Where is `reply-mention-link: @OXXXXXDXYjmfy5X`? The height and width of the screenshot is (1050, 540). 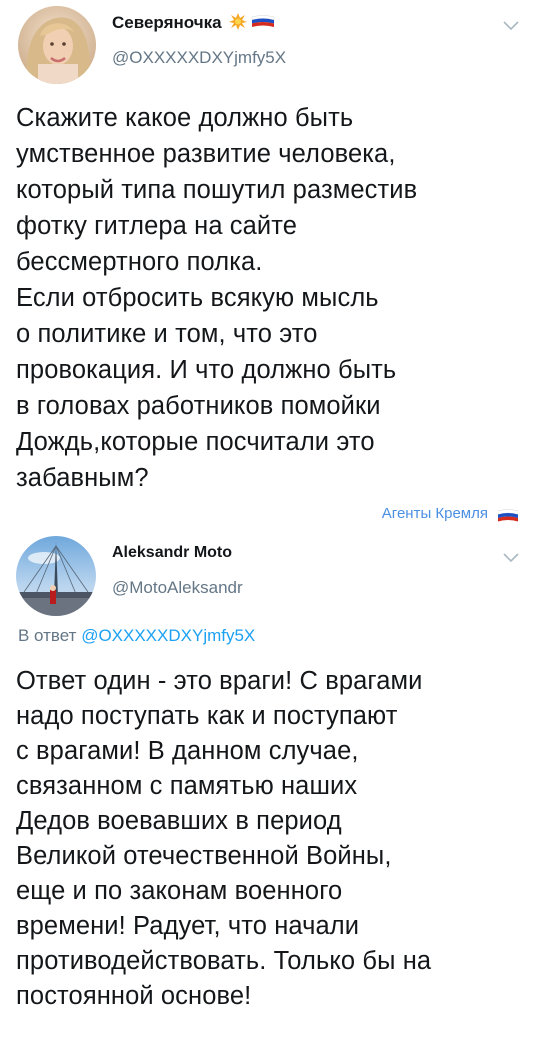 reply-mention-link: @OXXXXXDXYjmfy5X is located at coordinates (168, 635).